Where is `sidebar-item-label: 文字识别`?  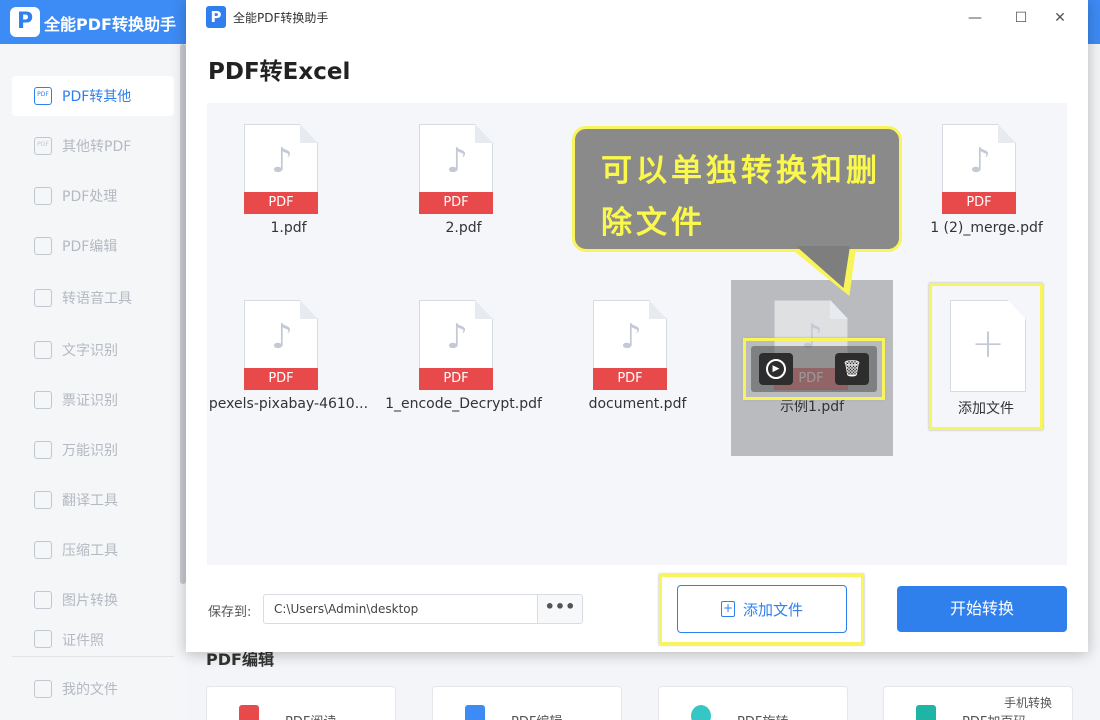
sidebar-item-label: 文字识别 is located at coordinates (90, 351).